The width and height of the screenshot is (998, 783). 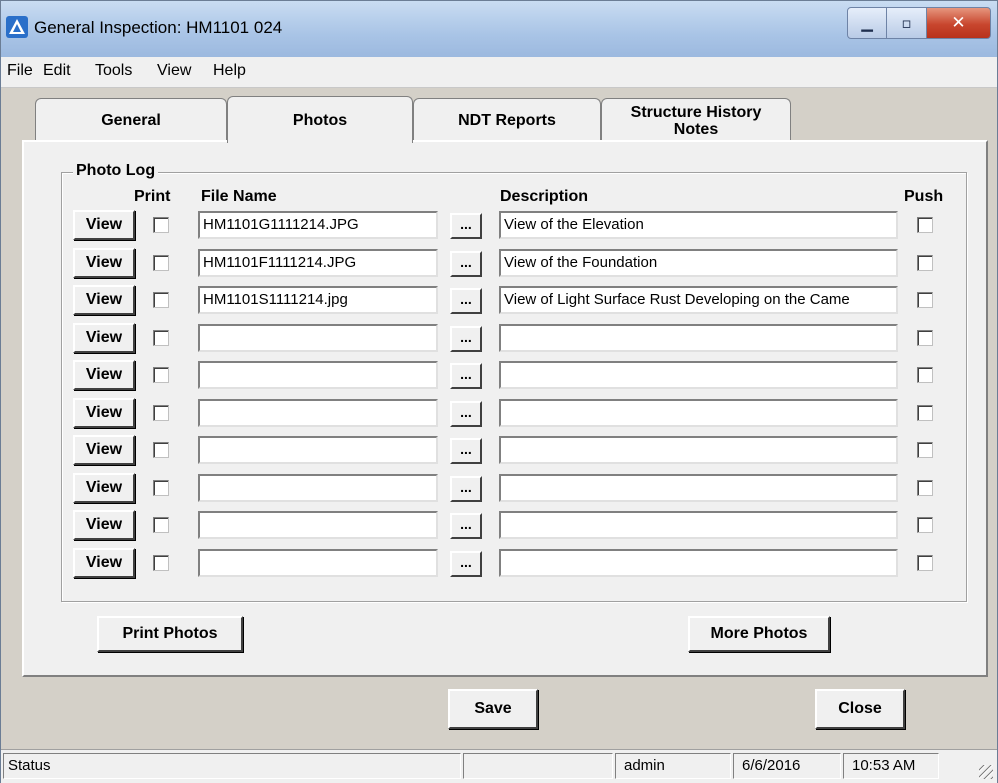 I want to click on menu-tools: Tools, so click(x=113, y=71).